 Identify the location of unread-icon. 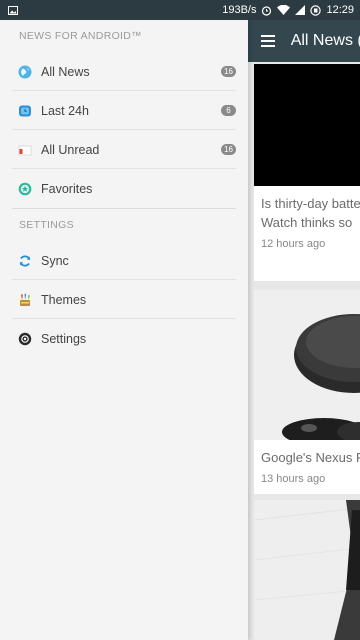
(25, 150).